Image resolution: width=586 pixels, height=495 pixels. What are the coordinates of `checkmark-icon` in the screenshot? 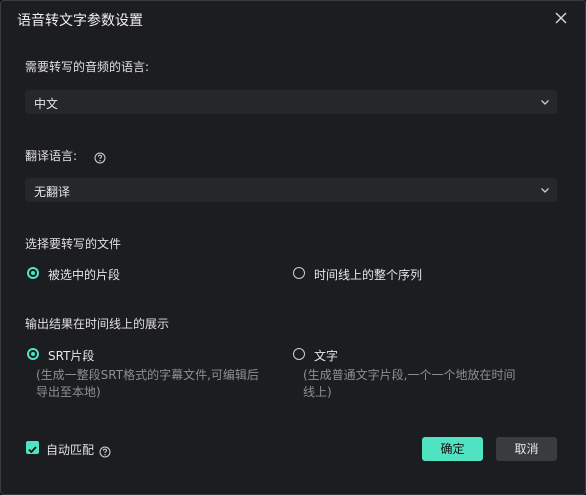 It's located at (32, 450).